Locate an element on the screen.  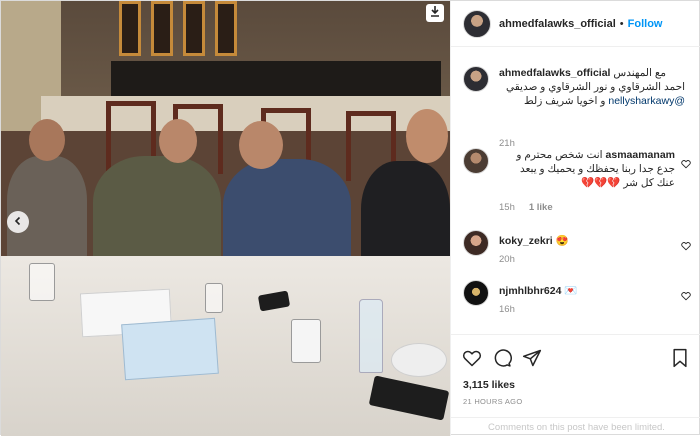
photo-cup is located at coordinates (306, 341).